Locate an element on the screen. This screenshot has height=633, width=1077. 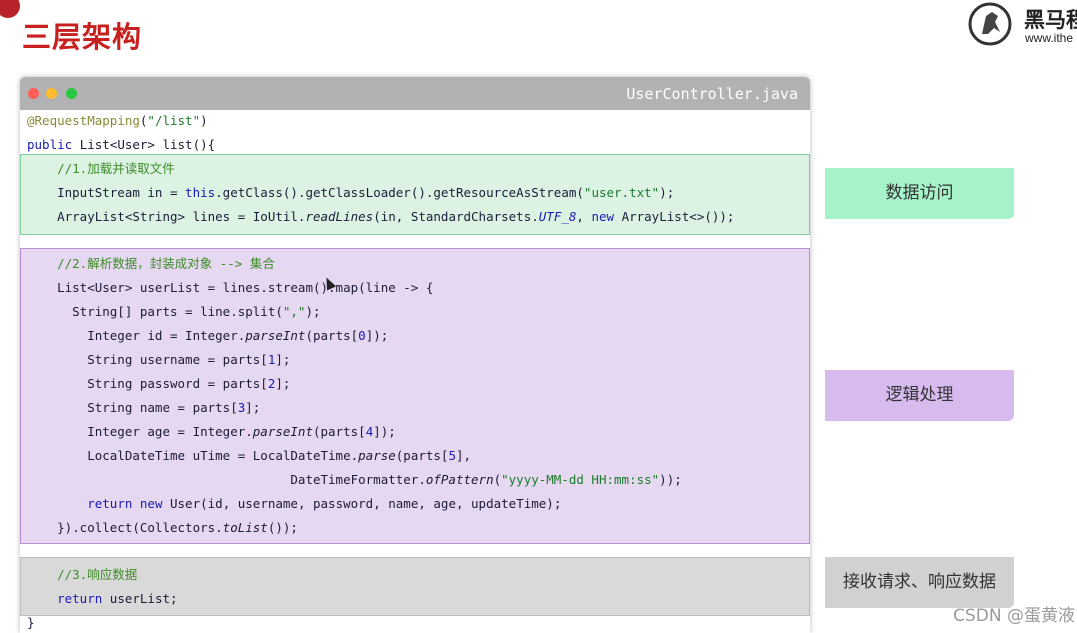
code-token: InputStream in = is located at coordinates (106, 192).